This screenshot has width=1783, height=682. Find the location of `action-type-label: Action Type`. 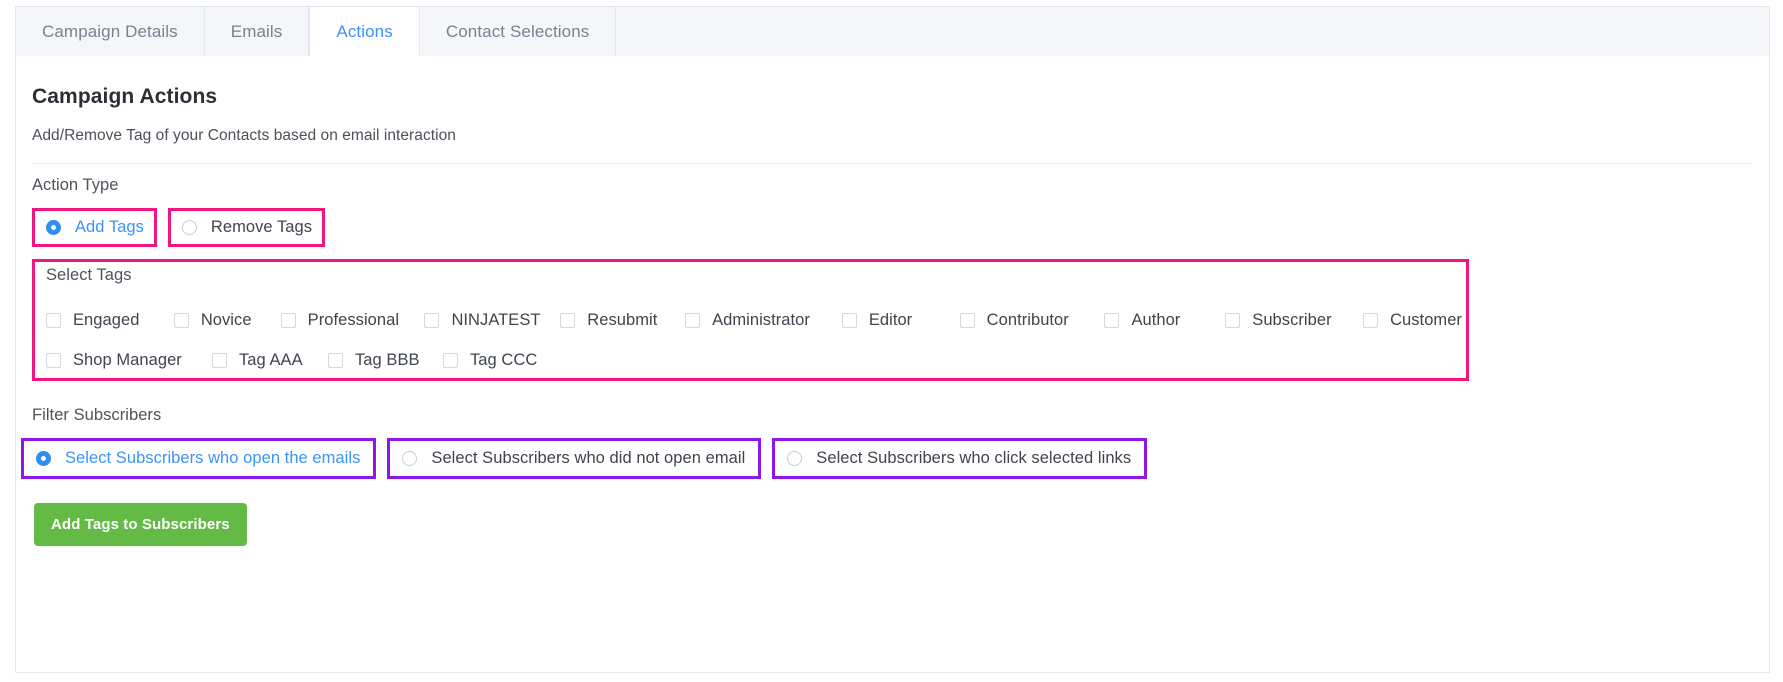

action-type-label: Action Type is located at coordinates (75, 185).